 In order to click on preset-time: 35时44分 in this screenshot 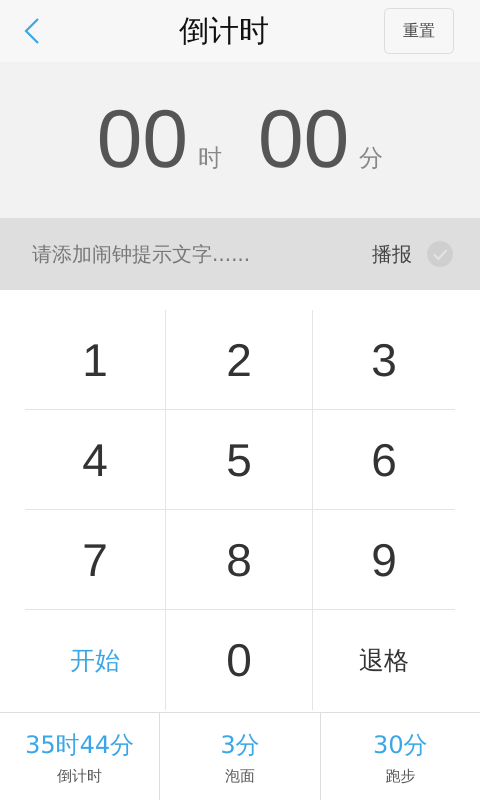, I will do `click(79, 745)`.